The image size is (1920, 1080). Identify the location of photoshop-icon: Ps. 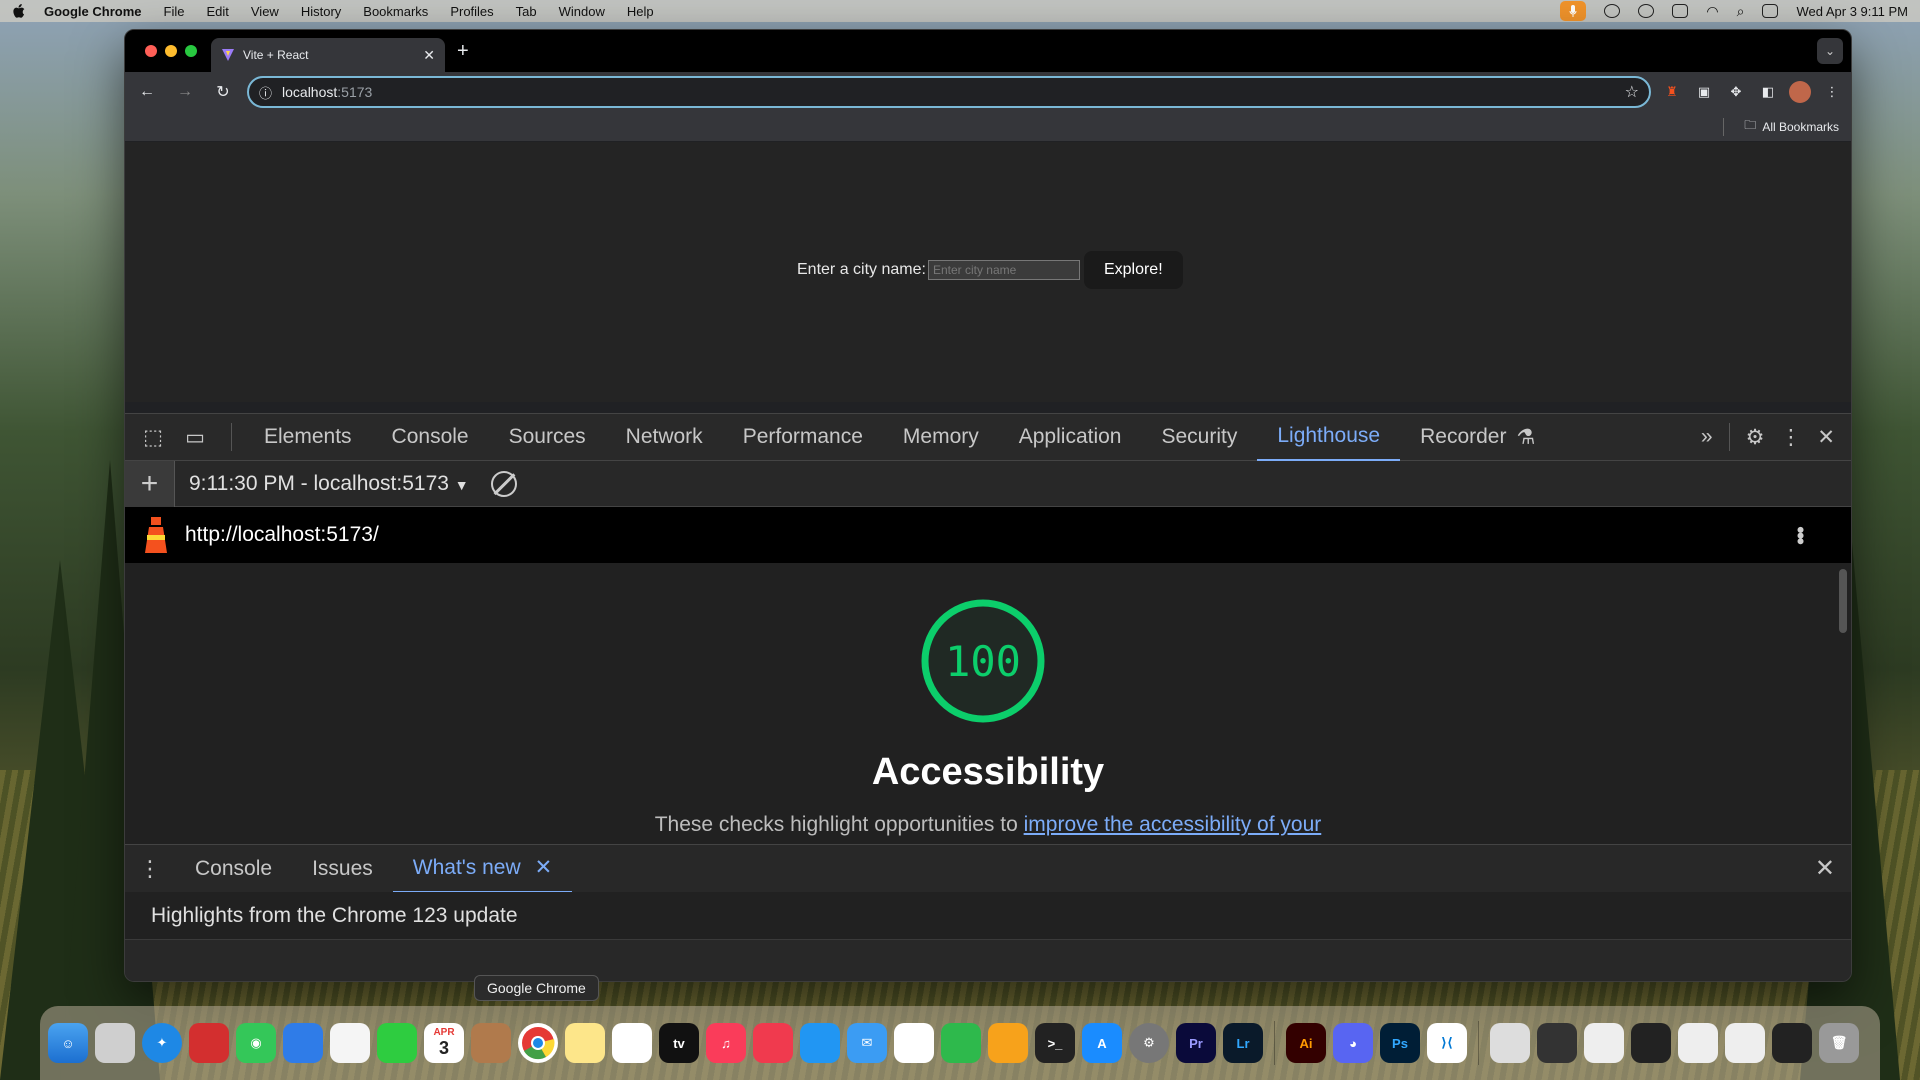
(1400, 1043).